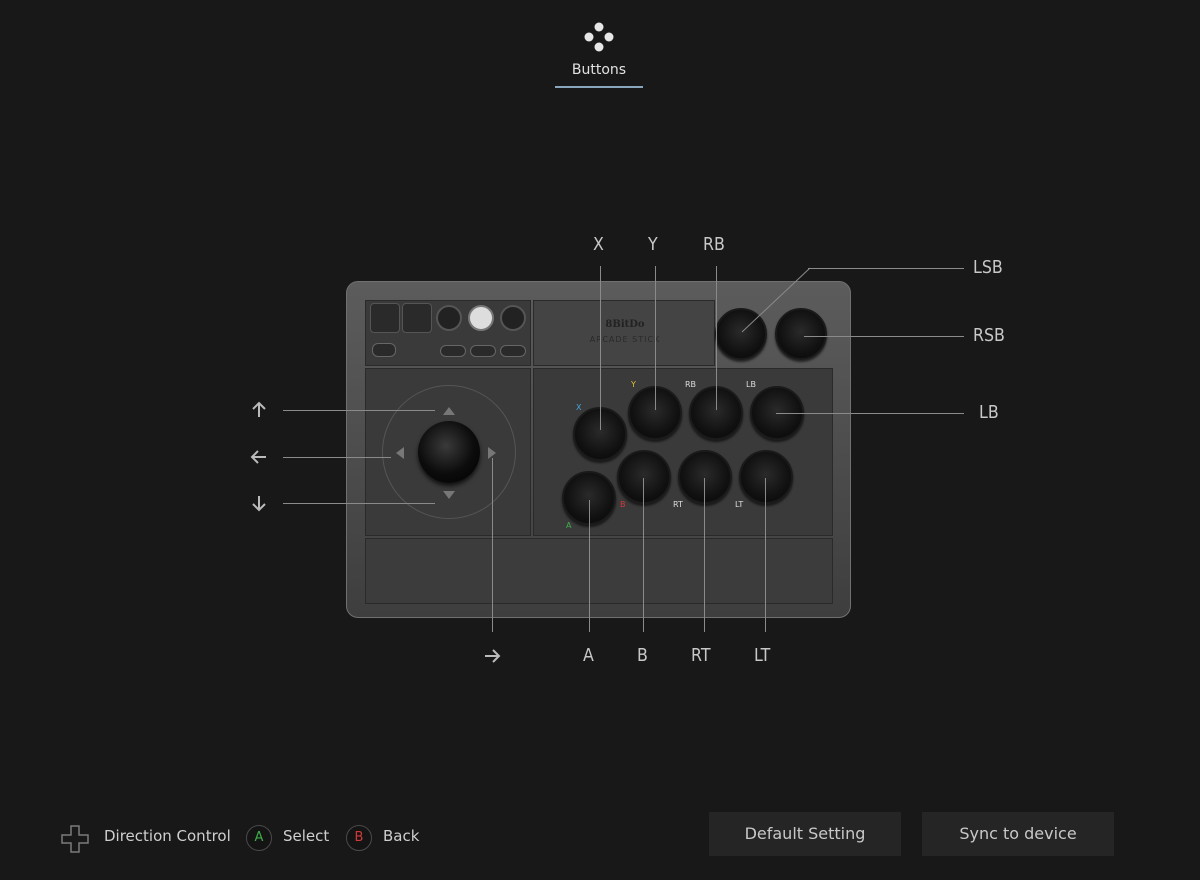  I want to click on hint-select: Select, so click(306, 836).